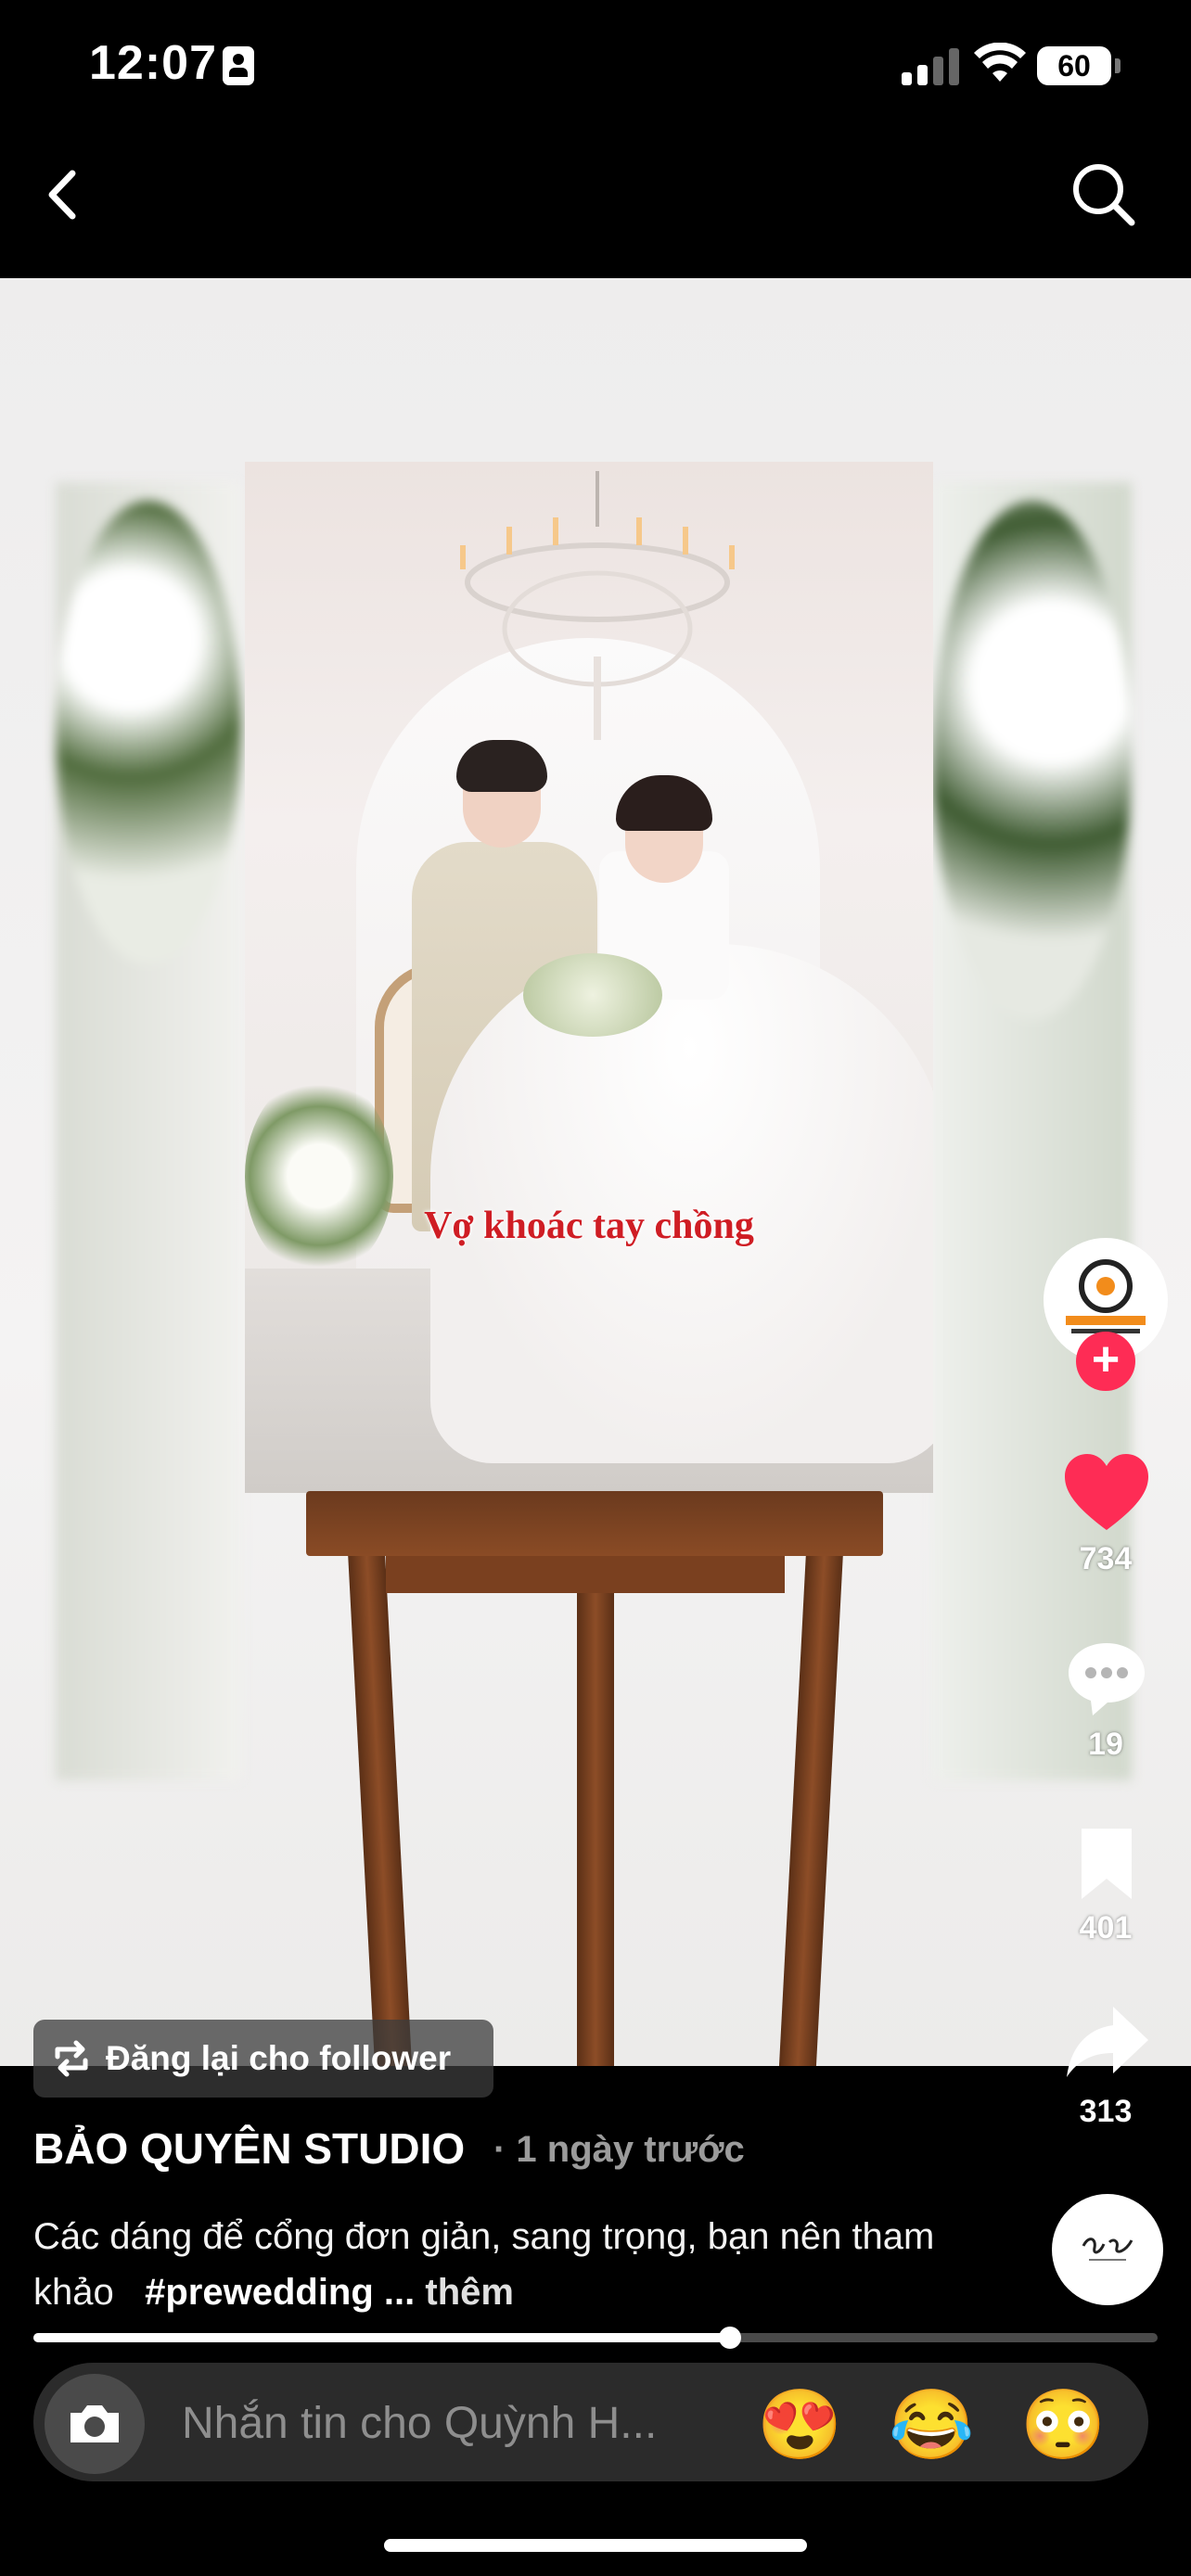 The width and height of the screenshot is (1191, 2576). I want to click on back-arrow-icon, so click(65, 194).